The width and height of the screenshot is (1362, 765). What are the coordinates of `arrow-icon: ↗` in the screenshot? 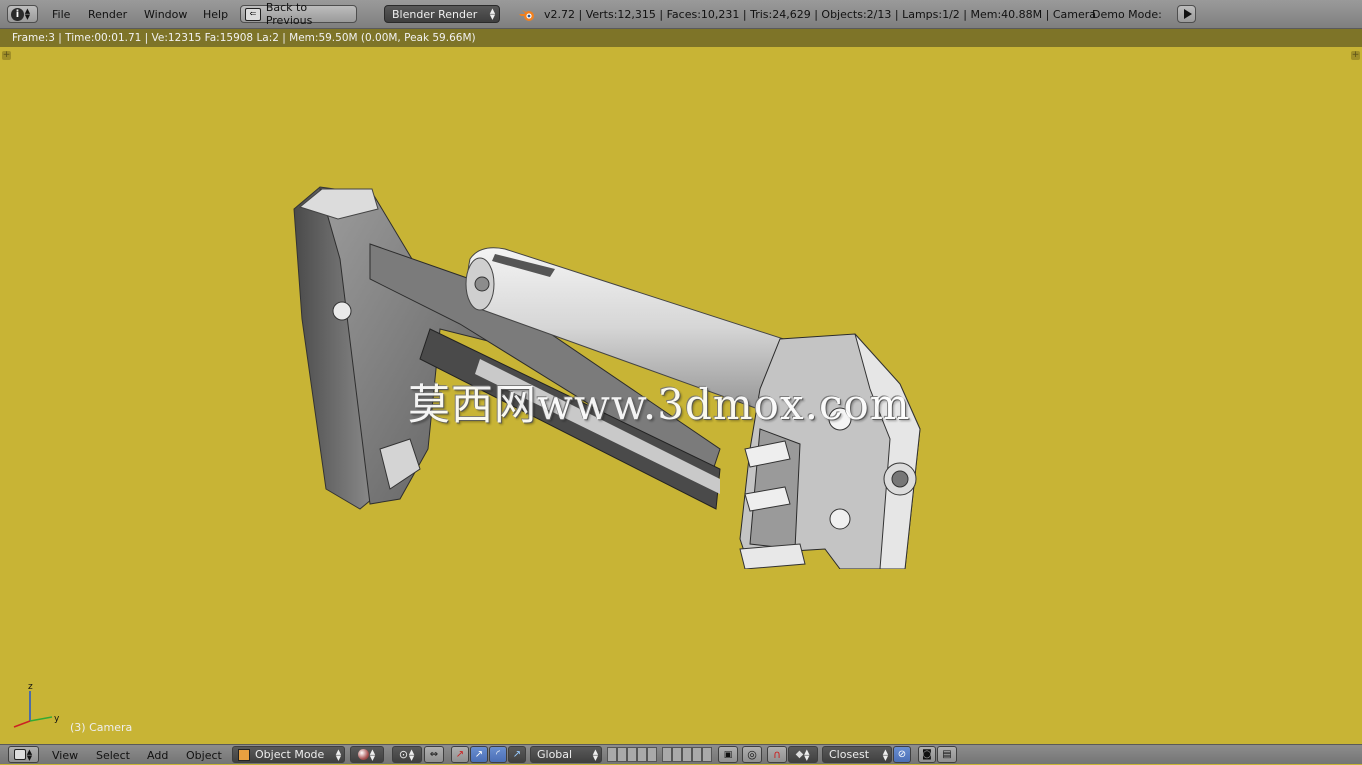 It's located at (479, 754).